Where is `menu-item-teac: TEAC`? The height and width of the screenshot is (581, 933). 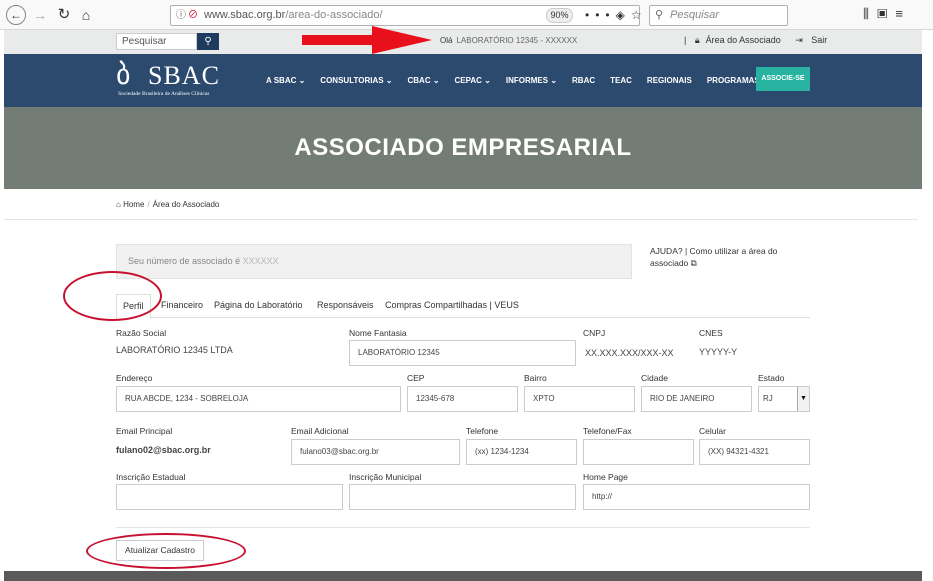
menu-item-teac: TEAC is located at coordinates (621, 80).